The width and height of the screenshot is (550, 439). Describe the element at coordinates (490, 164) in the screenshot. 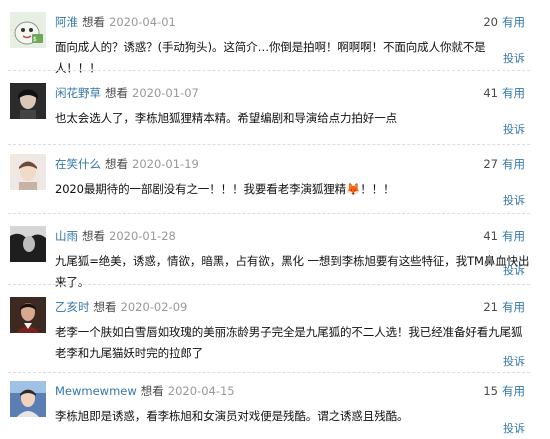

I see `vote-count: 27` at that location.